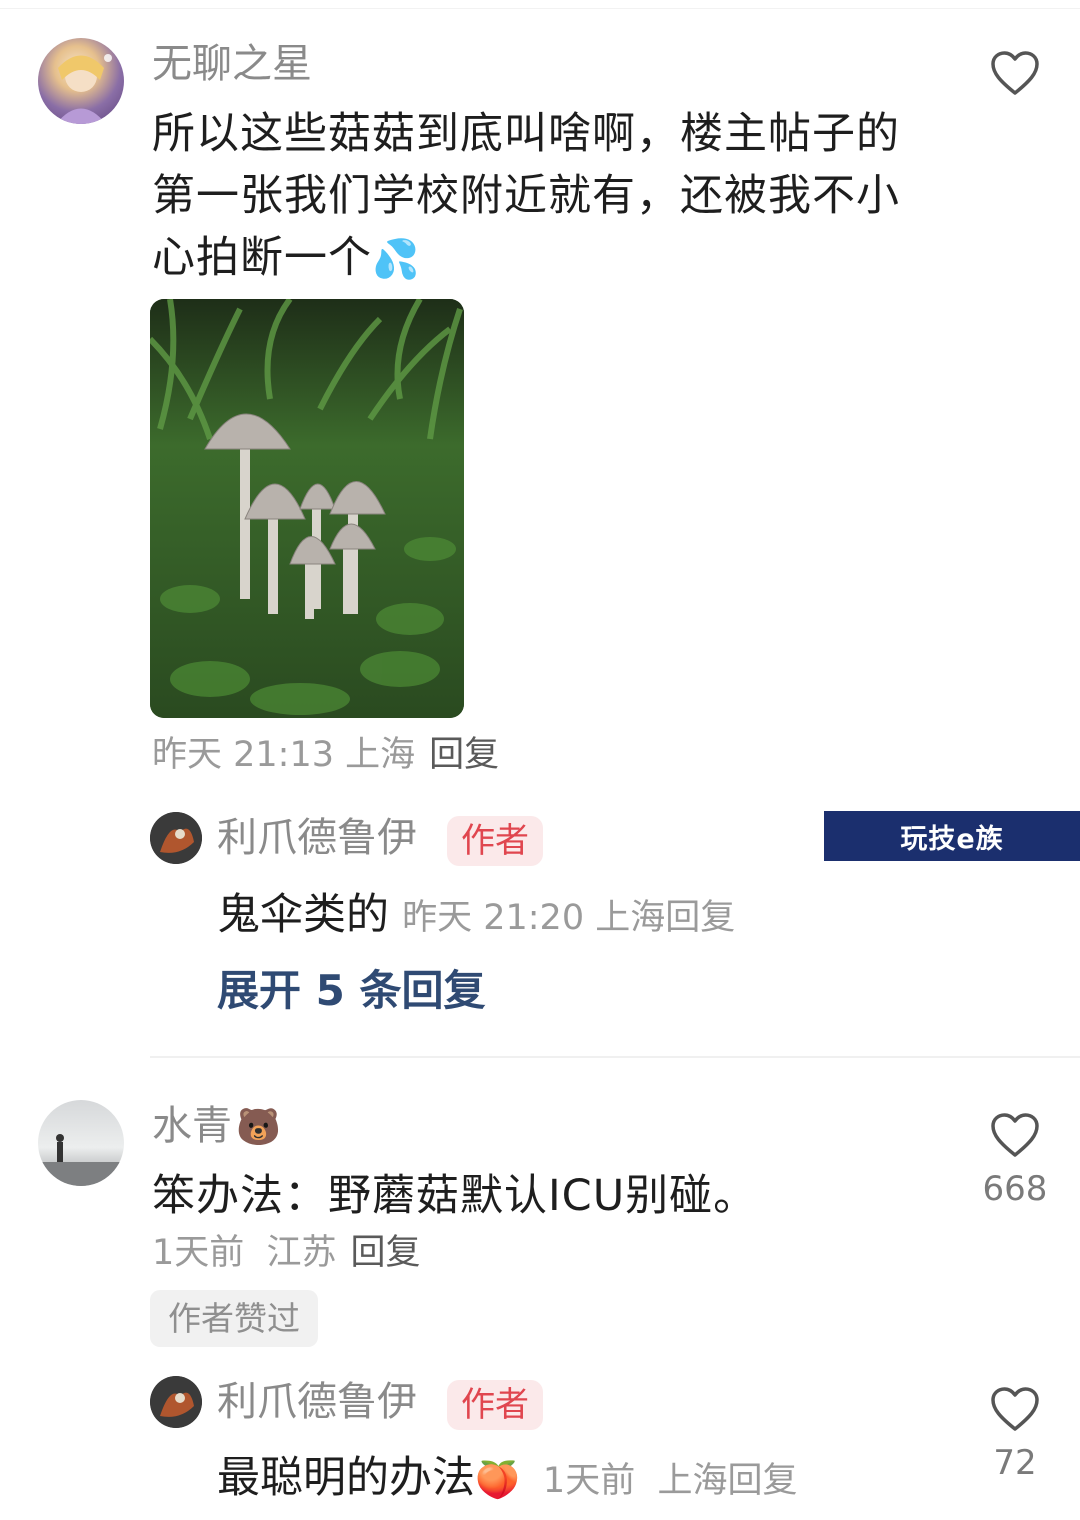 This screenshot has width=1080, height=1520. I want to click on like-count: 668, so click(1015, 1189).